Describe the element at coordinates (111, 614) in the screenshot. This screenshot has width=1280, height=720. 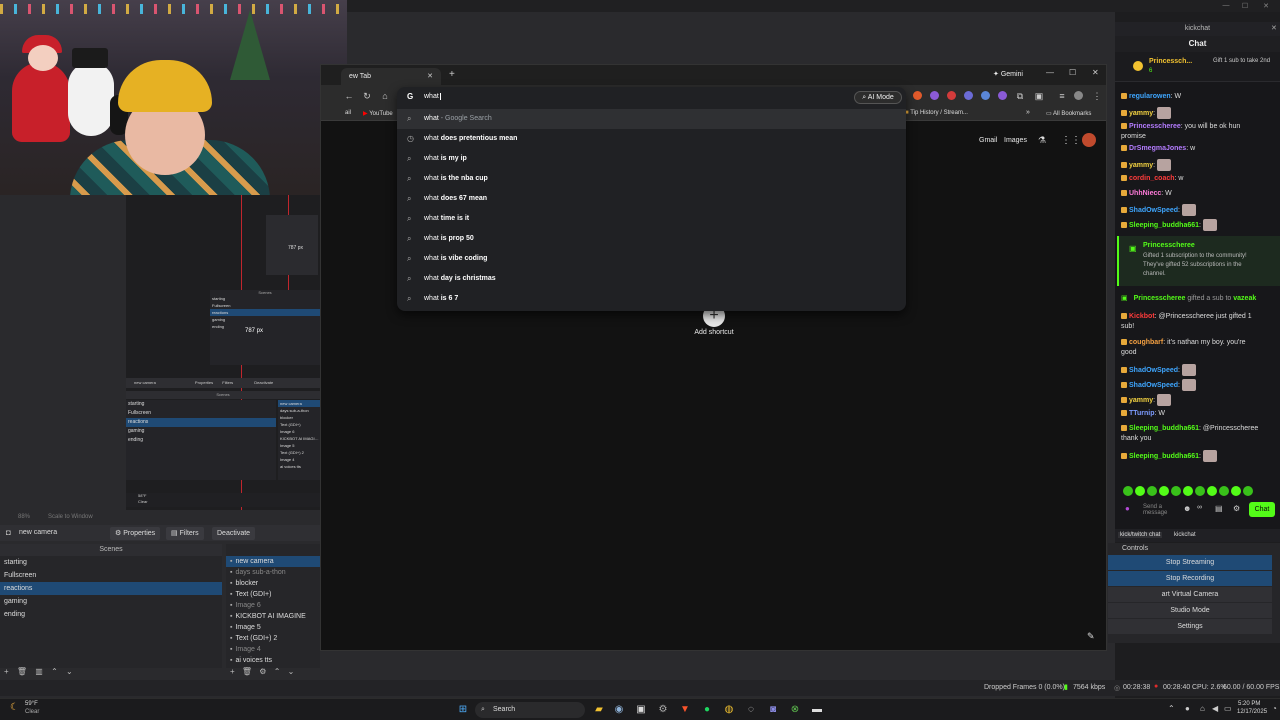
I see `scene-item: ending` at that location.